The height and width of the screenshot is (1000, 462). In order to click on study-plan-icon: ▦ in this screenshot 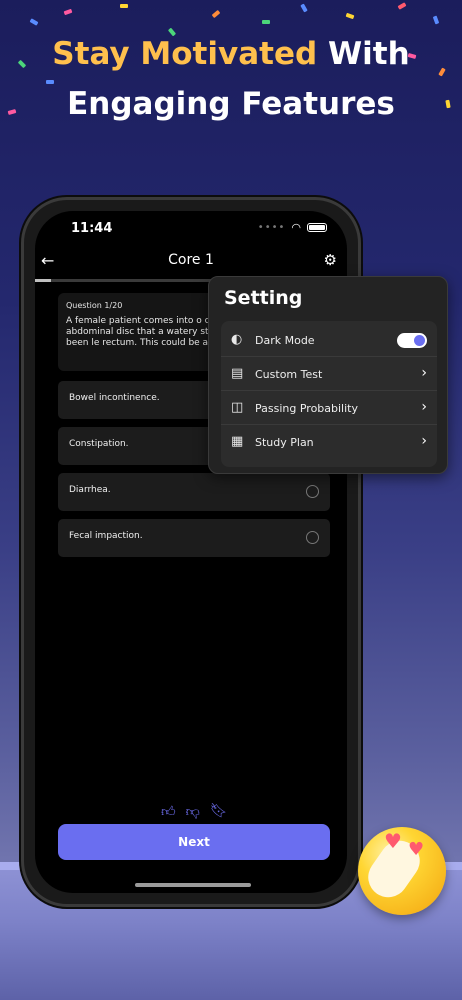, I will do `click(237, 441)`.